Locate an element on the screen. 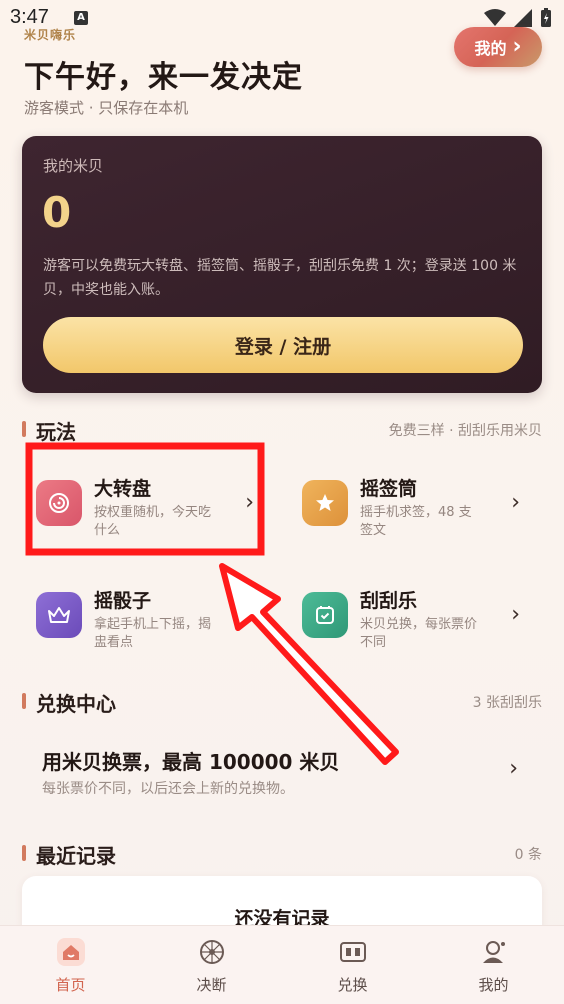  decide-icon is located at coordinates (212, 952).